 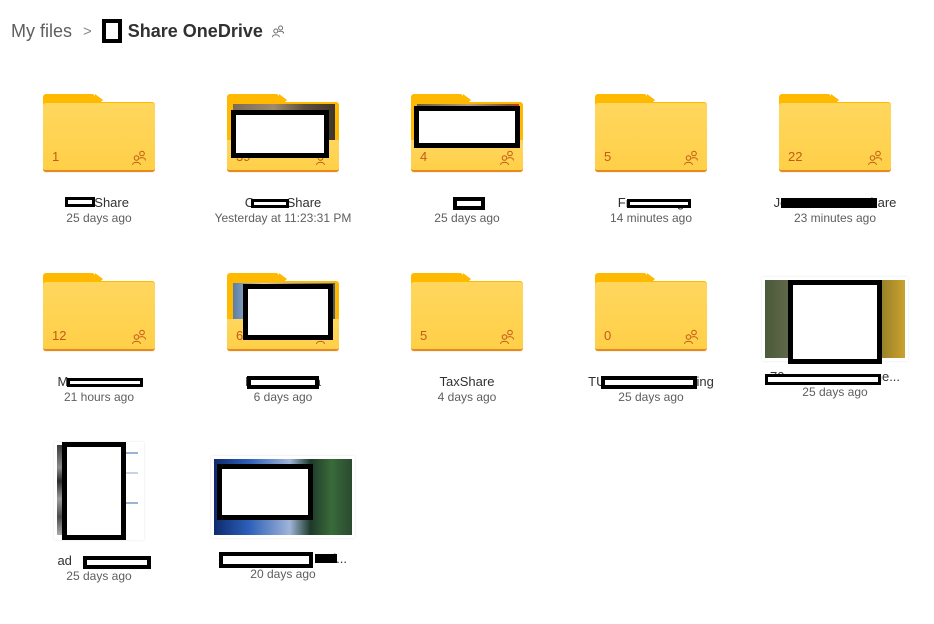 I want to click on folder-tile: 0 TU ring 25 days ago, so click(x=651, y=339).